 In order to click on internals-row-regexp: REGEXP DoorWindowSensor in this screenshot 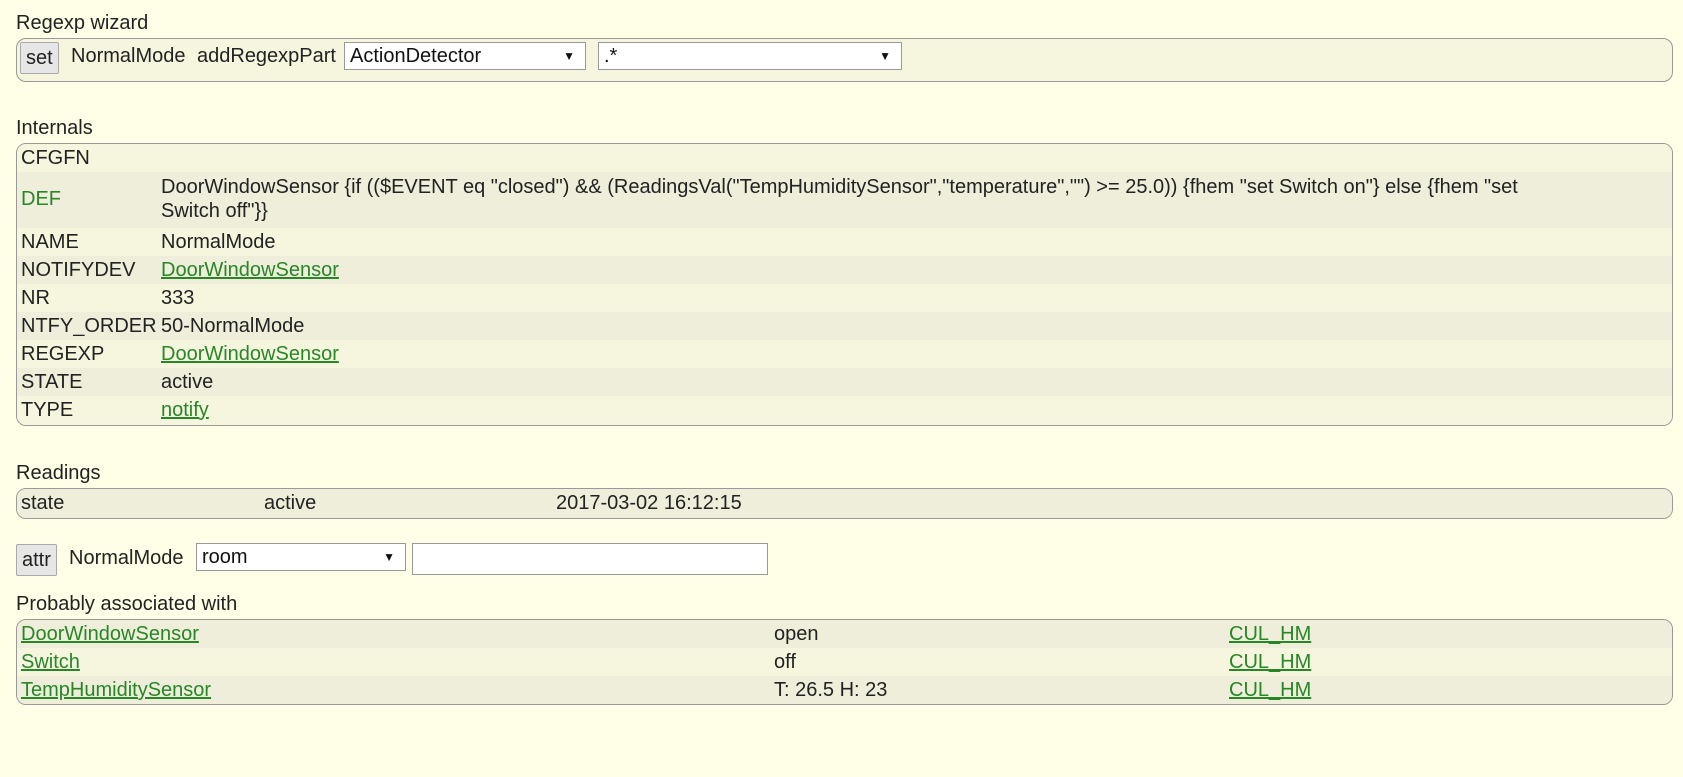, I will do `click(844, 354)`.